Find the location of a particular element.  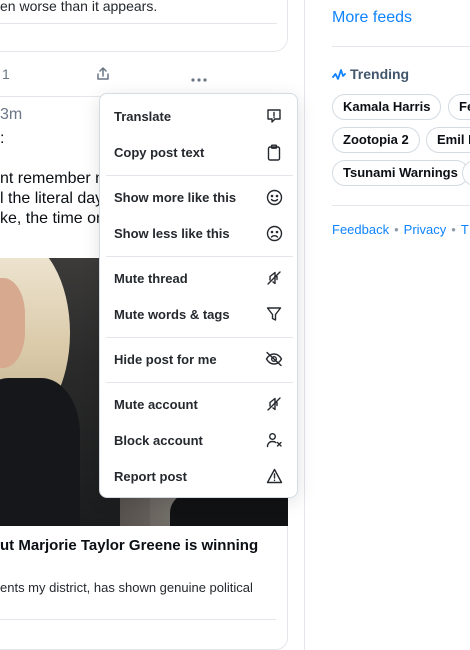

menu-item-show-less: Show less like this is located at coordinates (198, 233).